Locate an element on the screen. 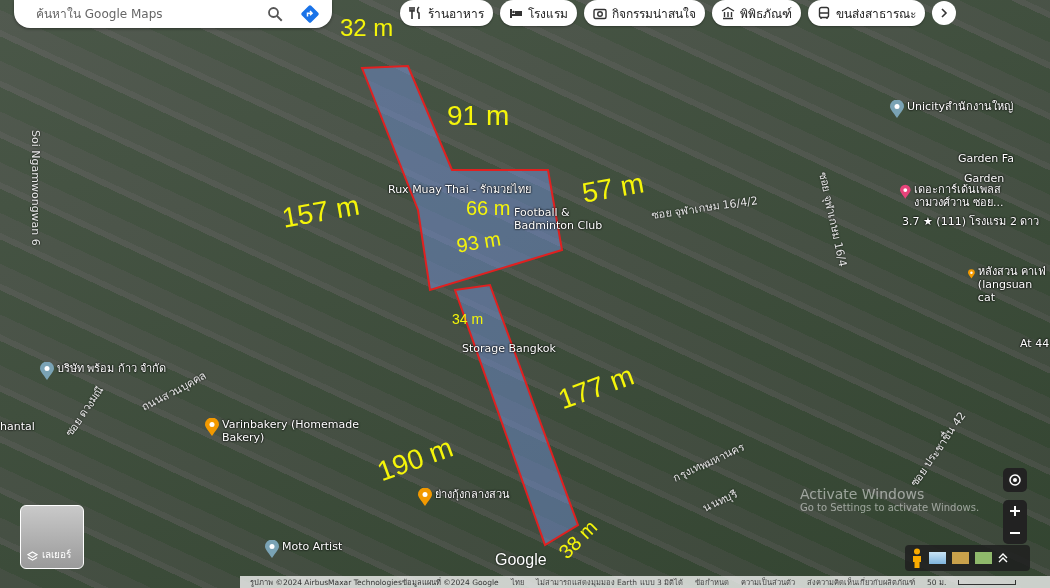 The image size is (1050, 588). minus-icon is located at coordinates (1015, 533).